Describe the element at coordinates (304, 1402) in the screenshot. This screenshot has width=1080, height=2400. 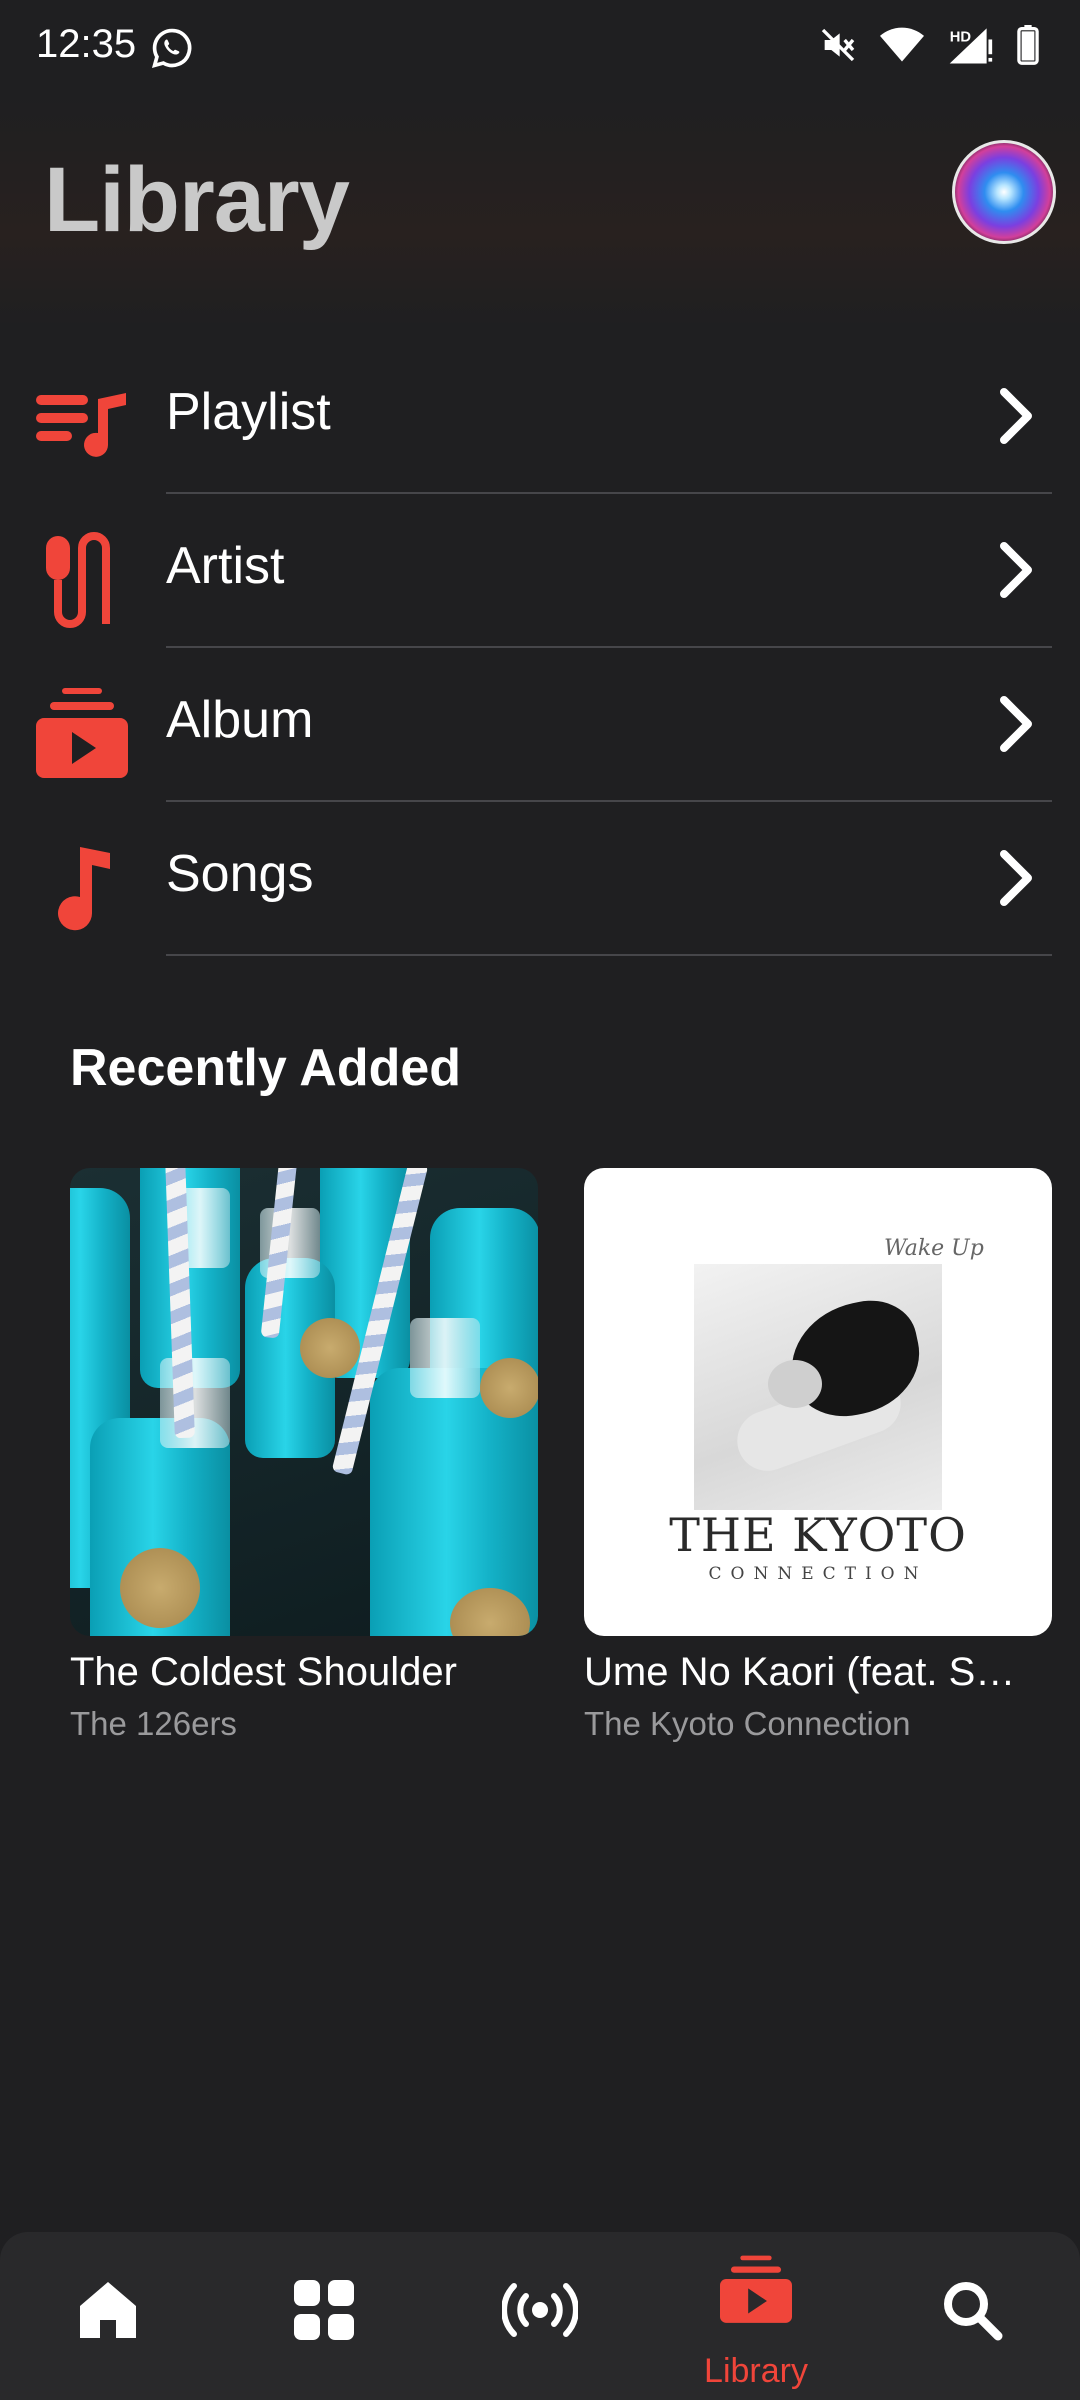
I see `album-artwork` at that location.